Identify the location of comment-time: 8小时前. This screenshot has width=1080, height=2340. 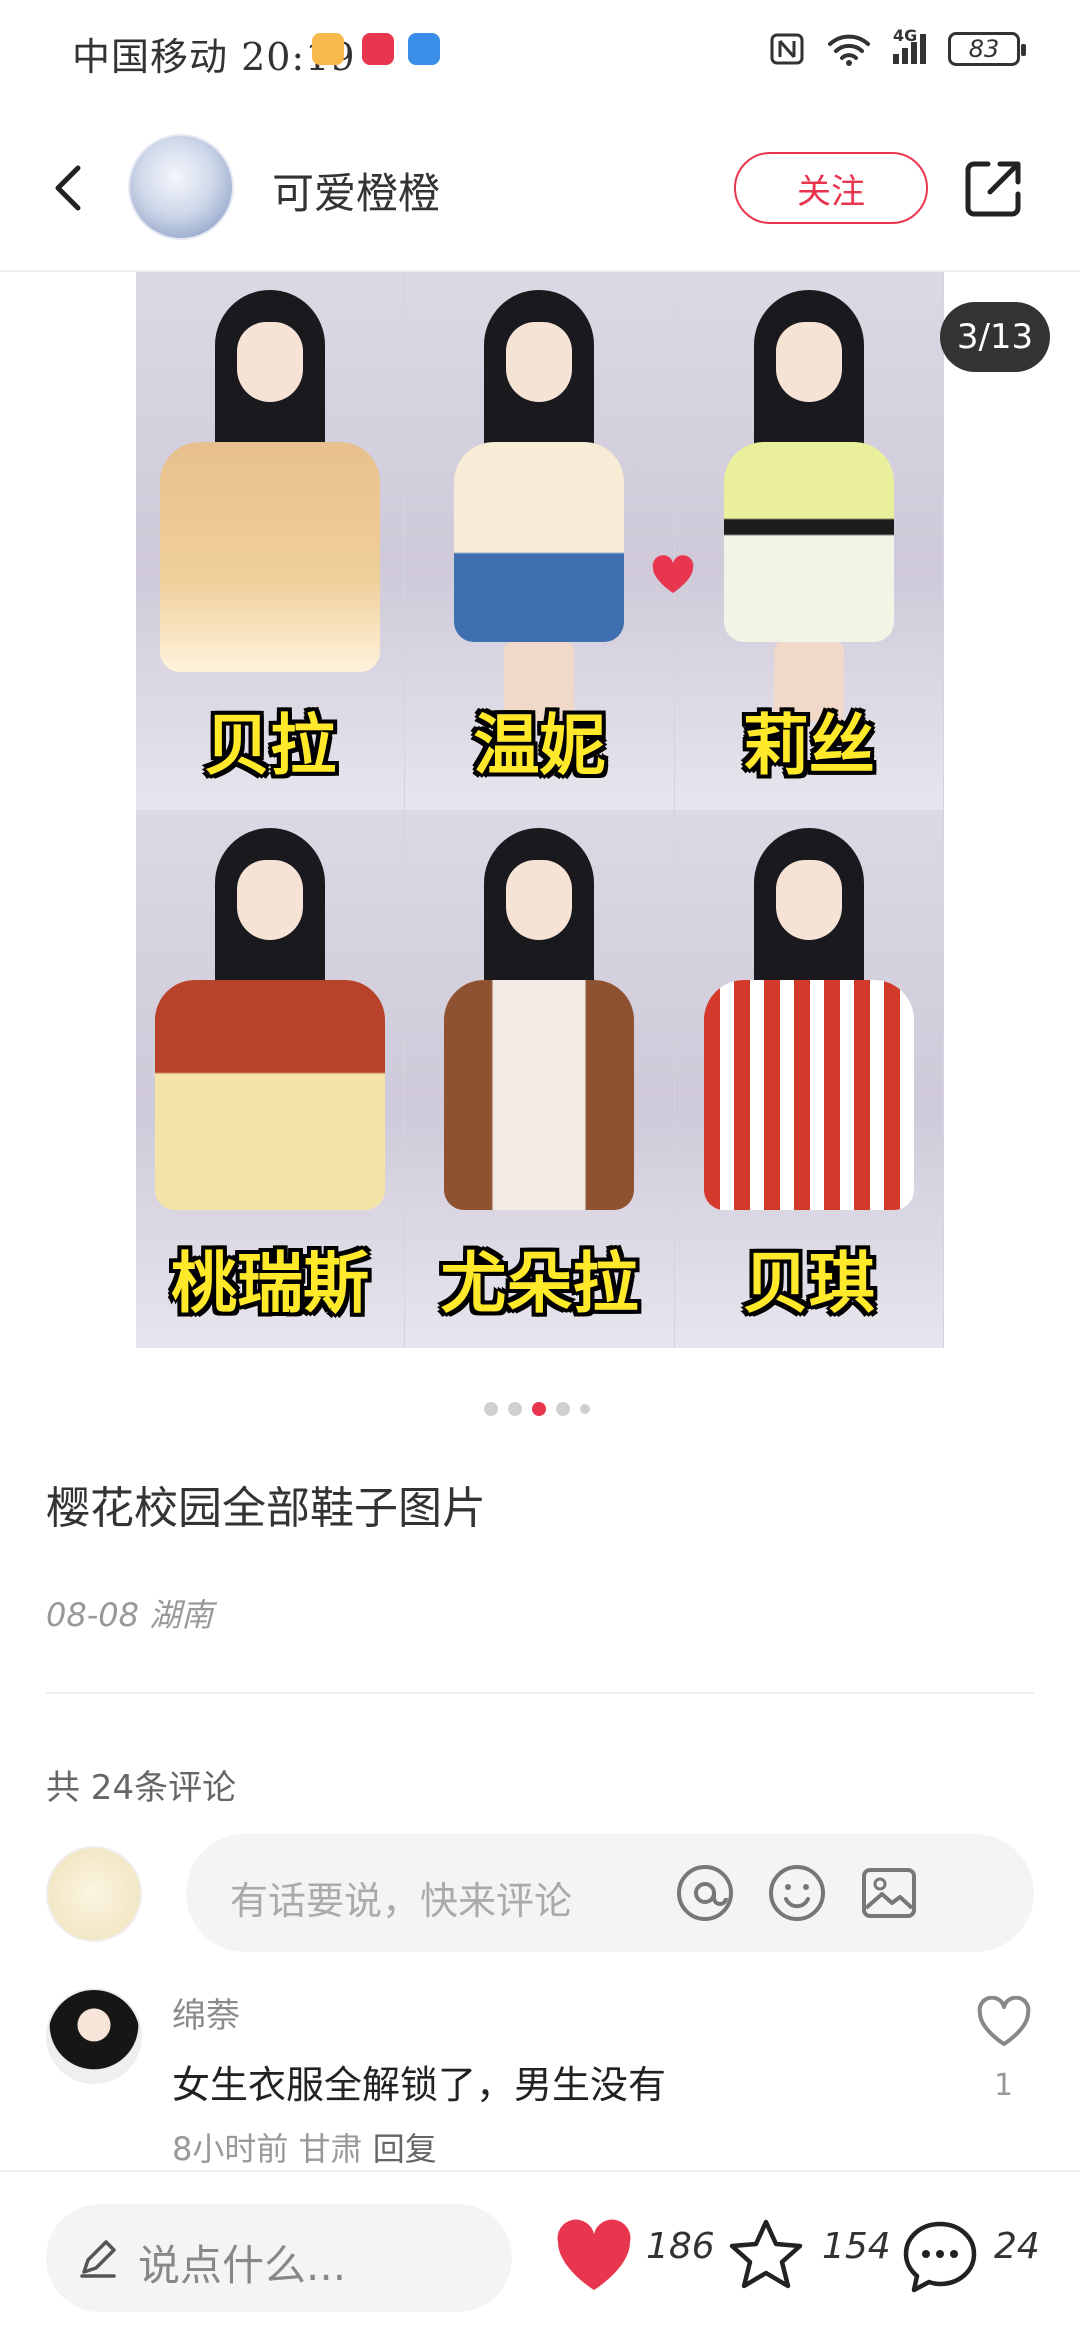
(230, 2149).